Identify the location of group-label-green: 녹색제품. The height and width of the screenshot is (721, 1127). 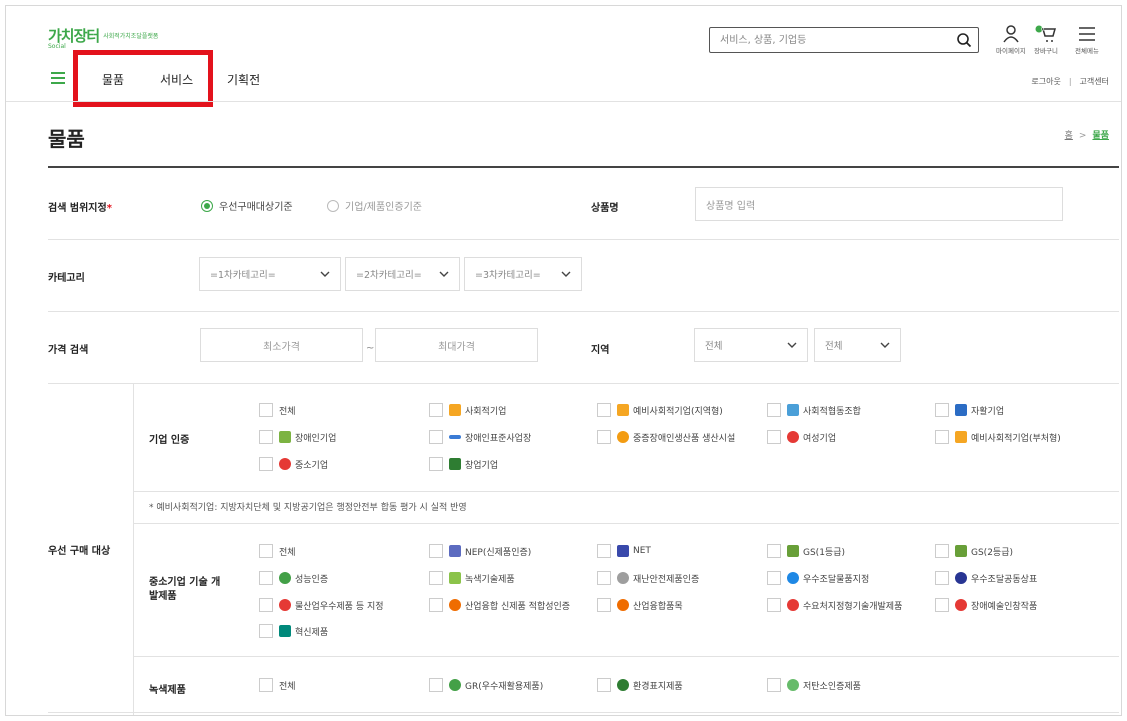
(167, 690).